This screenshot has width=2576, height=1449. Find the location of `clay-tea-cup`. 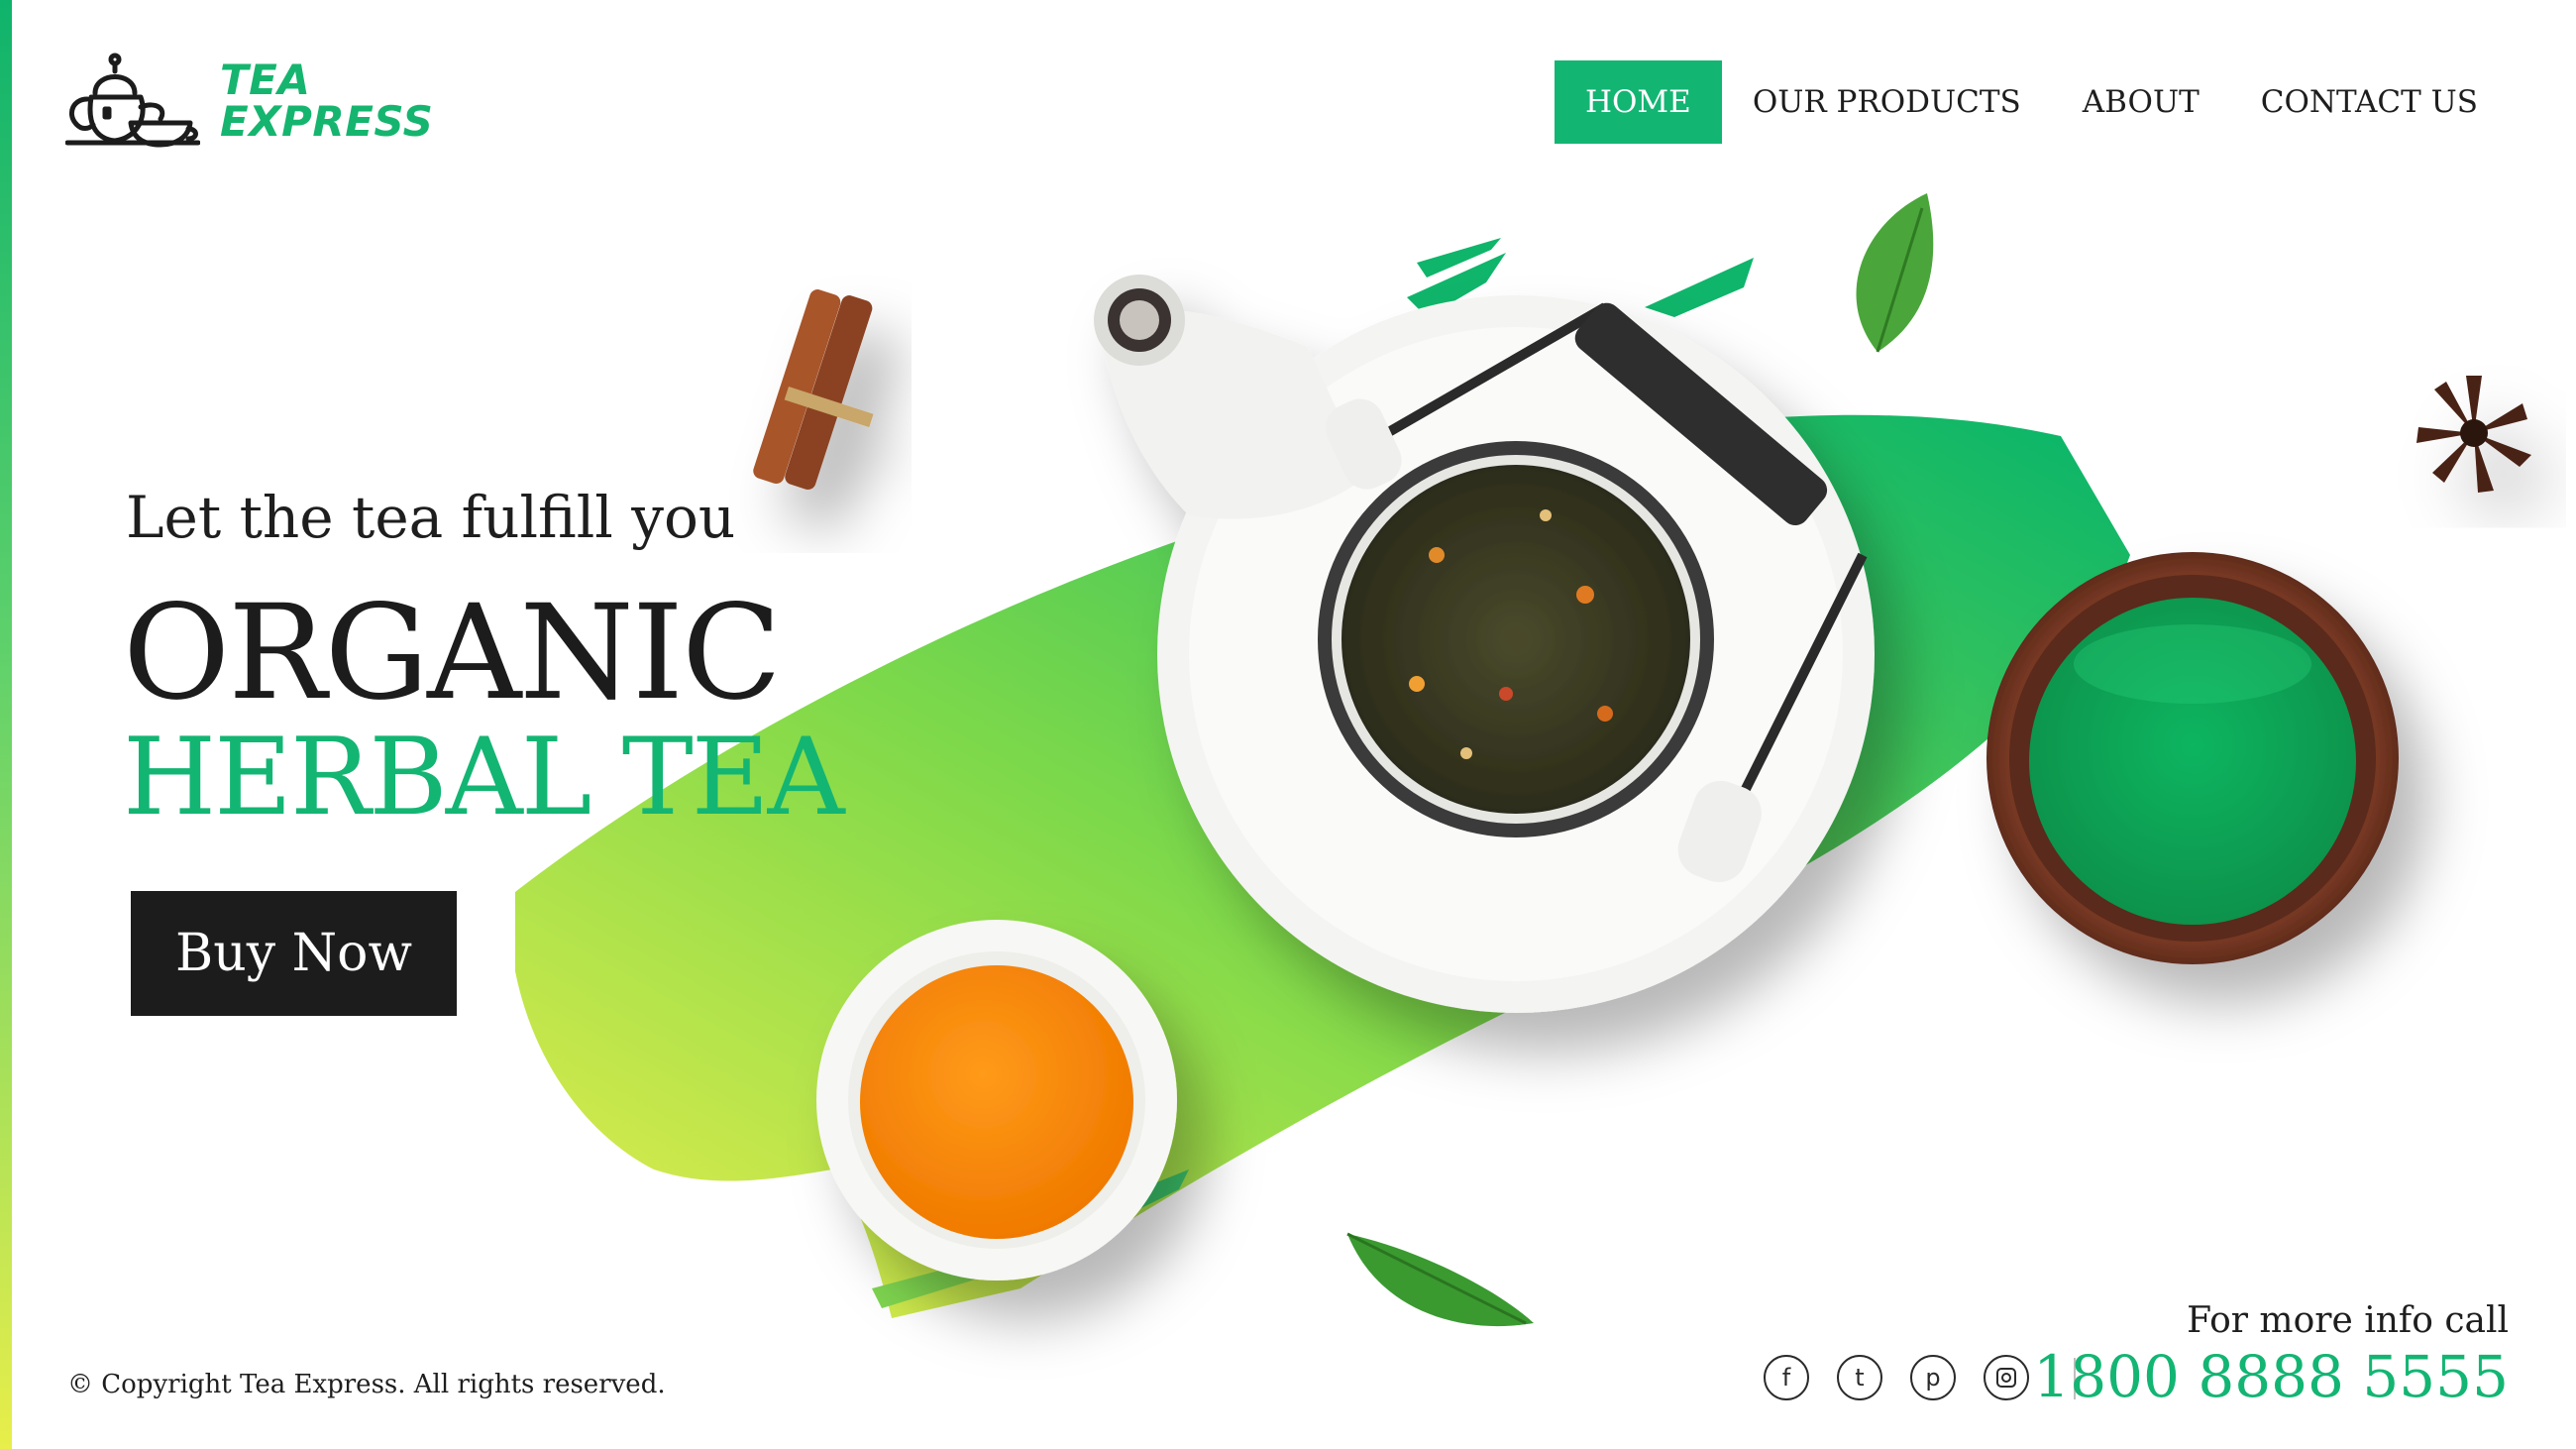

clay-tea-cup is located at coordinates (2193, 758).